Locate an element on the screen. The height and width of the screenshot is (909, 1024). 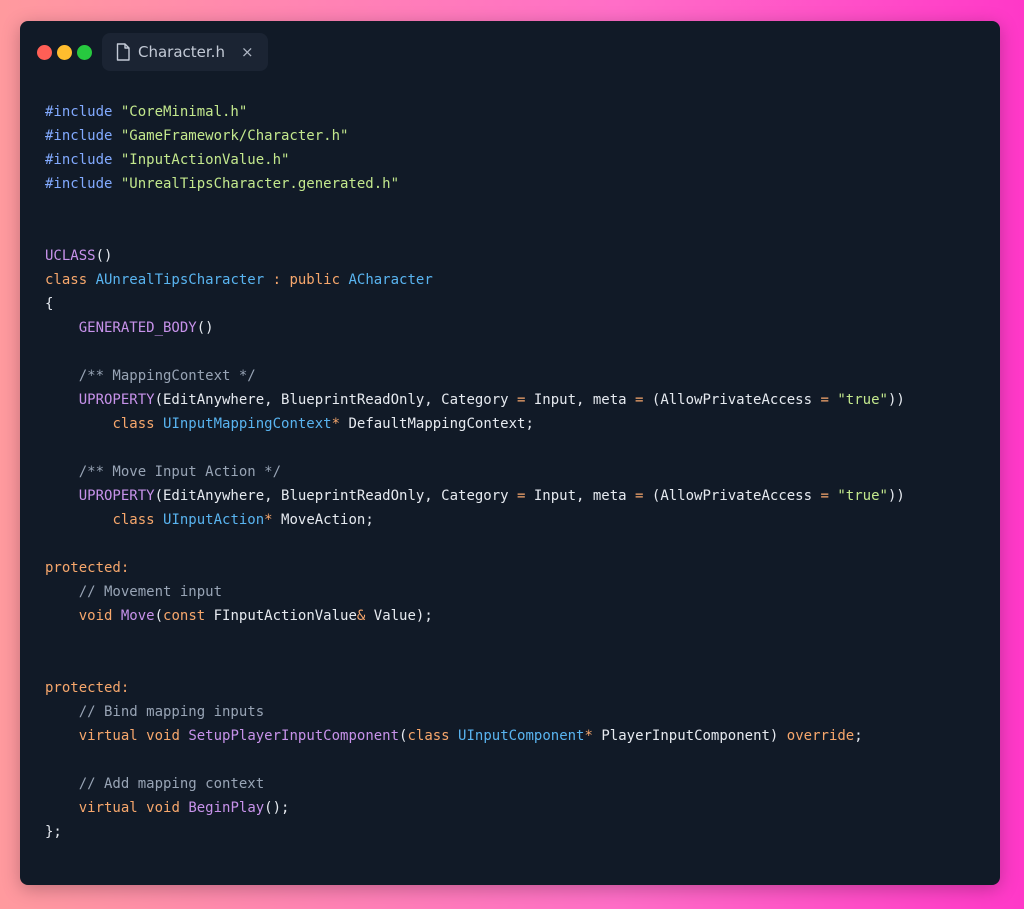
code-token: protected: is located at coordinates (87, 688).